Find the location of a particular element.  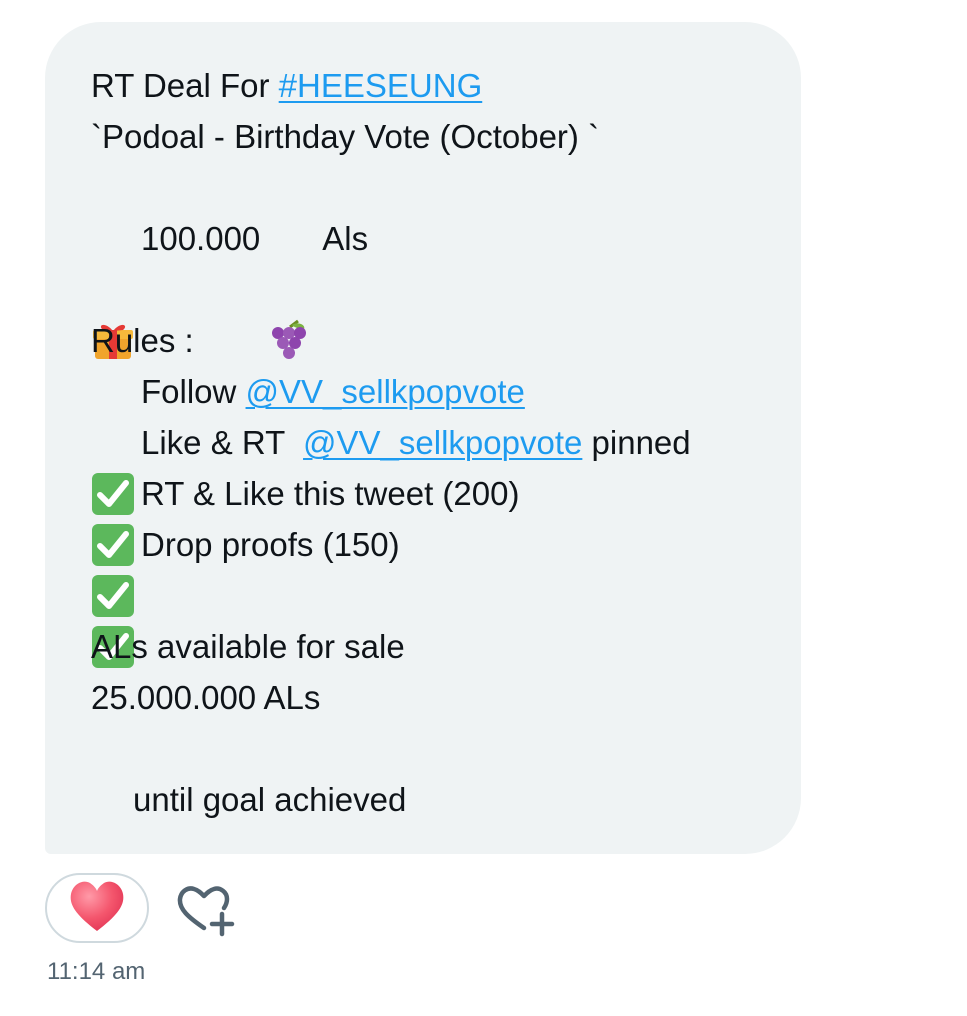

message-subtitle: `Podoal - Birthday Vote (October) ` is located at coordinates (345, 136).